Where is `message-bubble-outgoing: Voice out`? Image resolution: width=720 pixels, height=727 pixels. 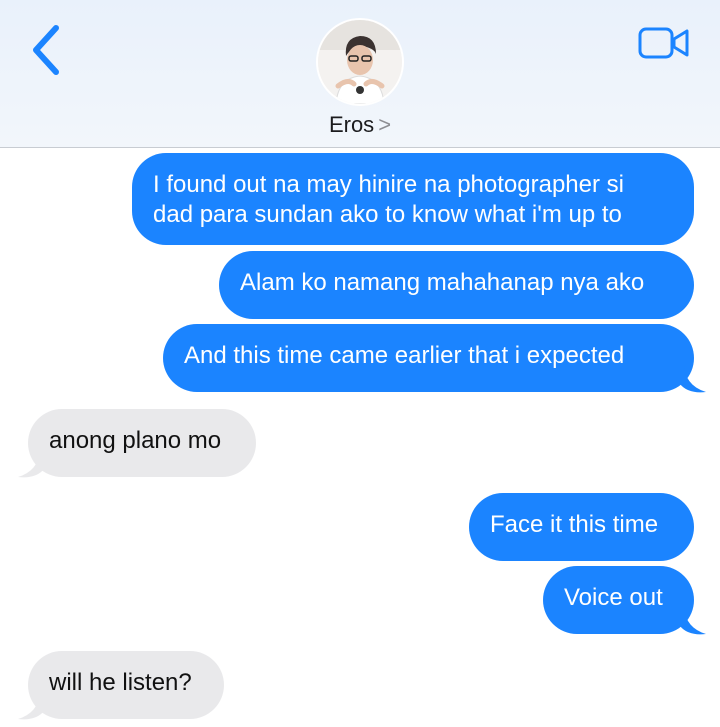 message-bubble-outgoing: Voice out is located at coordinates (618, 600).